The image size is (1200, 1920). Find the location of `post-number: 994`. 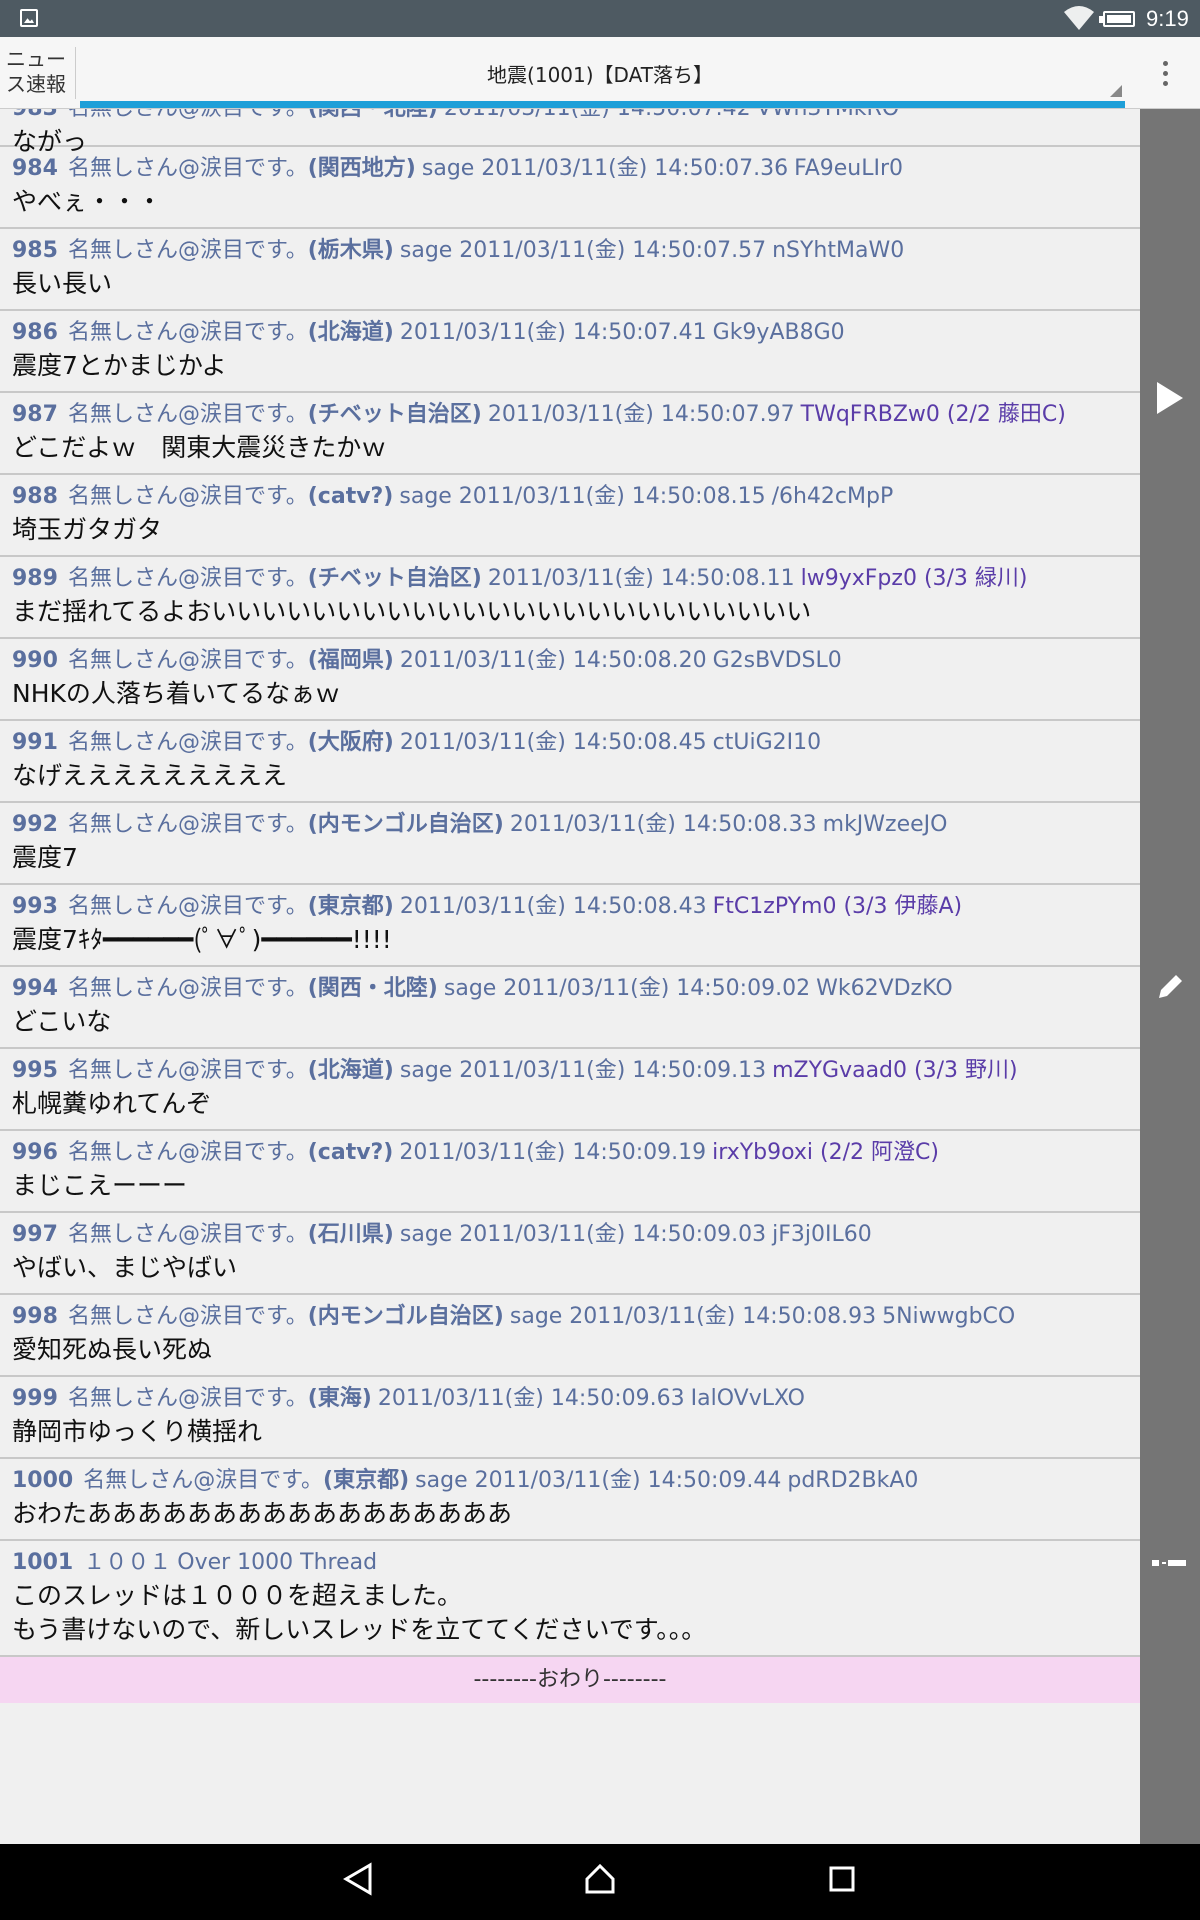

post-number: 994 is located at coordinates (35, 988).